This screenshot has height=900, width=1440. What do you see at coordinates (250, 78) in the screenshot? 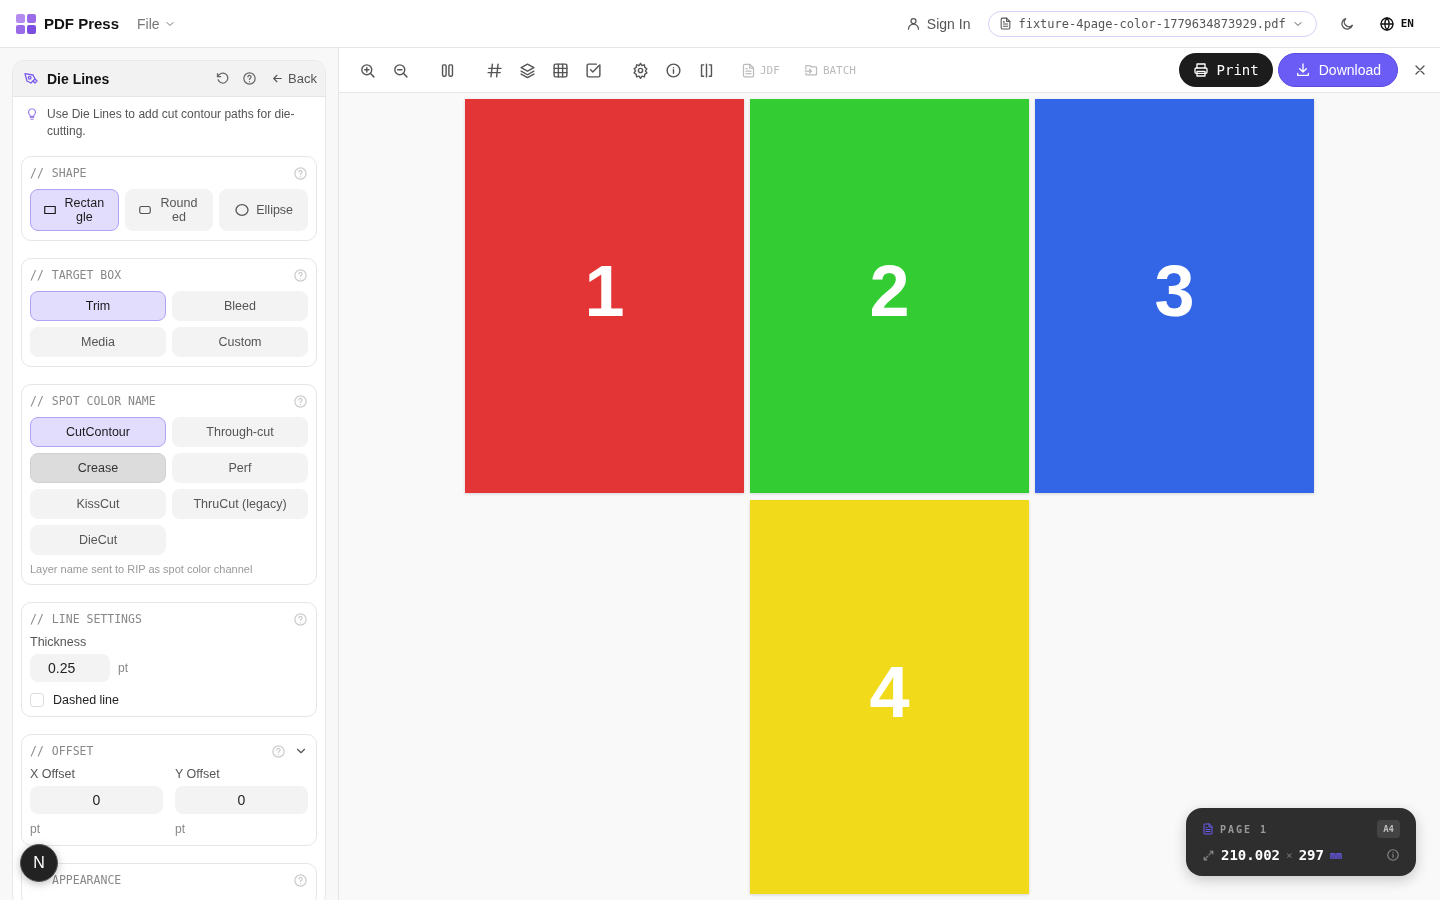
I see `help-icon` at bounding box center [250, 78].